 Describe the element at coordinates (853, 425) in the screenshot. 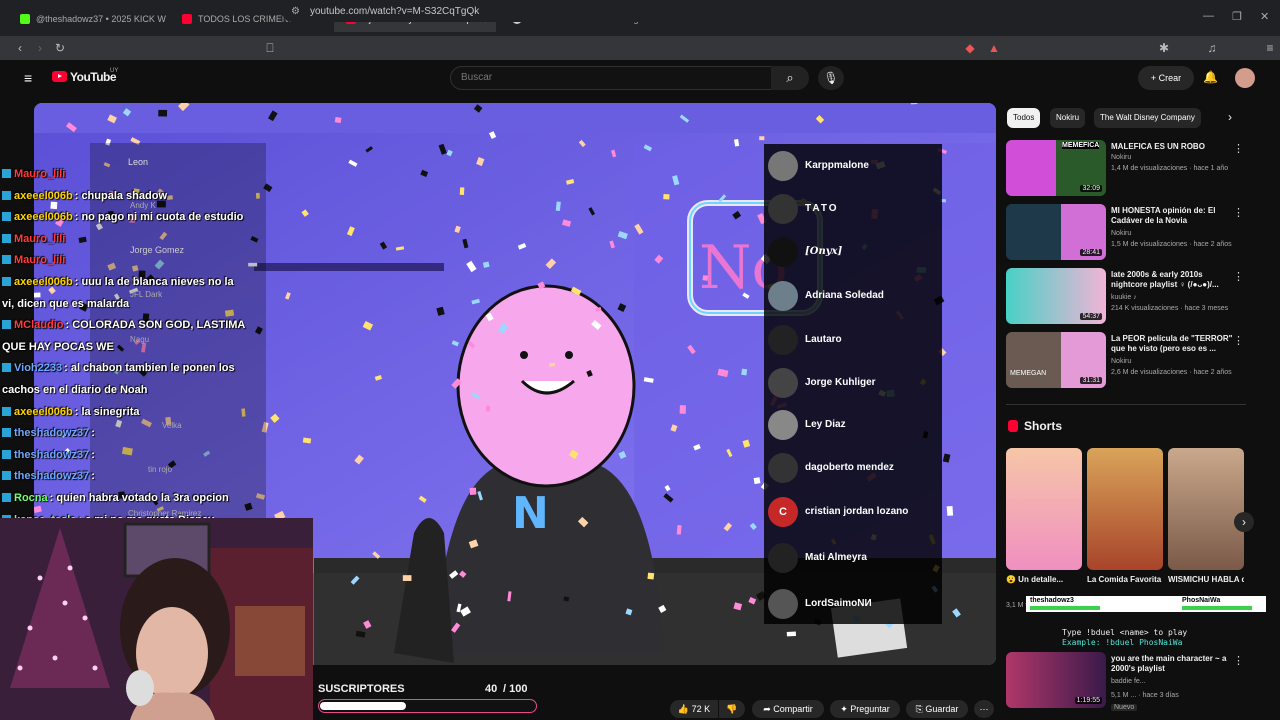

I see `ranking-entry: Ley Diaz` at that location.